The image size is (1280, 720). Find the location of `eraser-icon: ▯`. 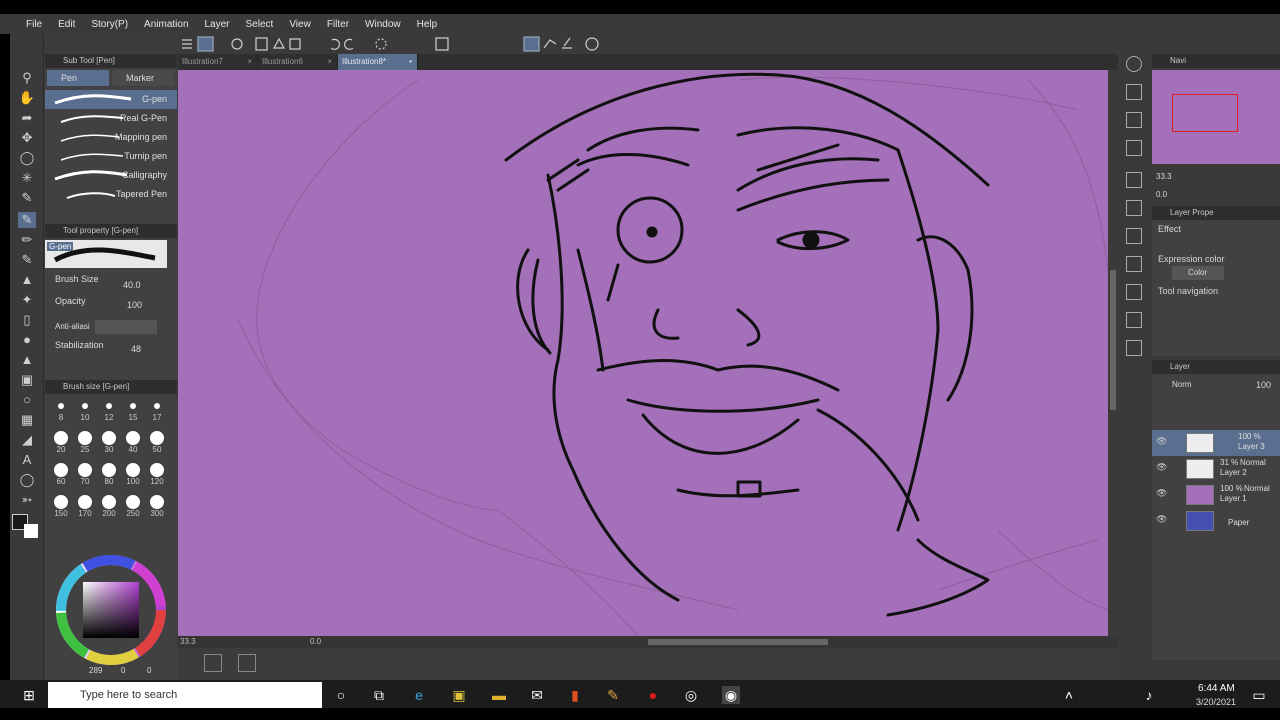

eraser-icon: ▯ is located at coordinates (27, 320).